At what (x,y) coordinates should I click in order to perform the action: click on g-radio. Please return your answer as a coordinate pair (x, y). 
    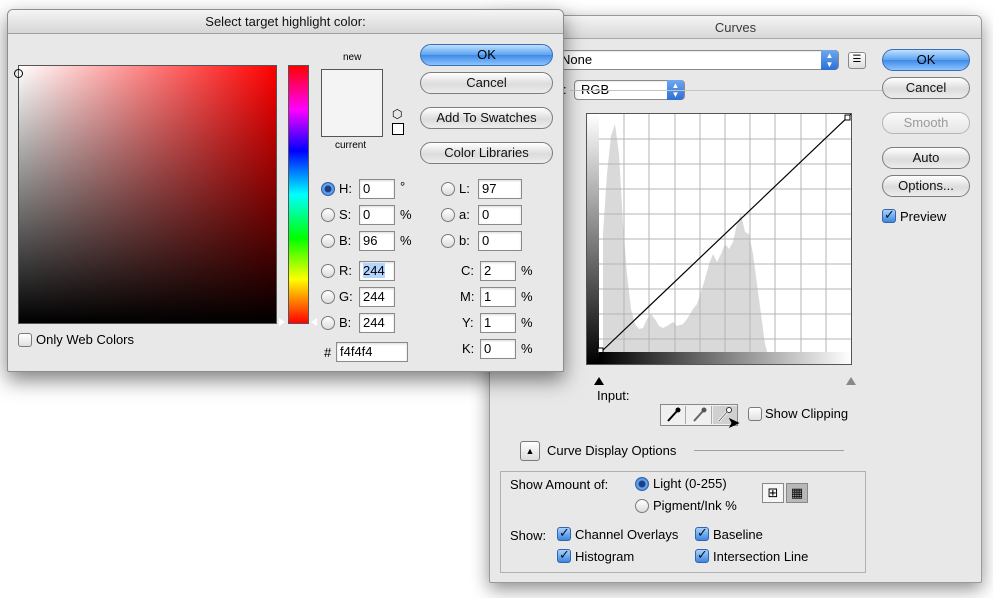
    Looking at the image, I should click on (328, 297).